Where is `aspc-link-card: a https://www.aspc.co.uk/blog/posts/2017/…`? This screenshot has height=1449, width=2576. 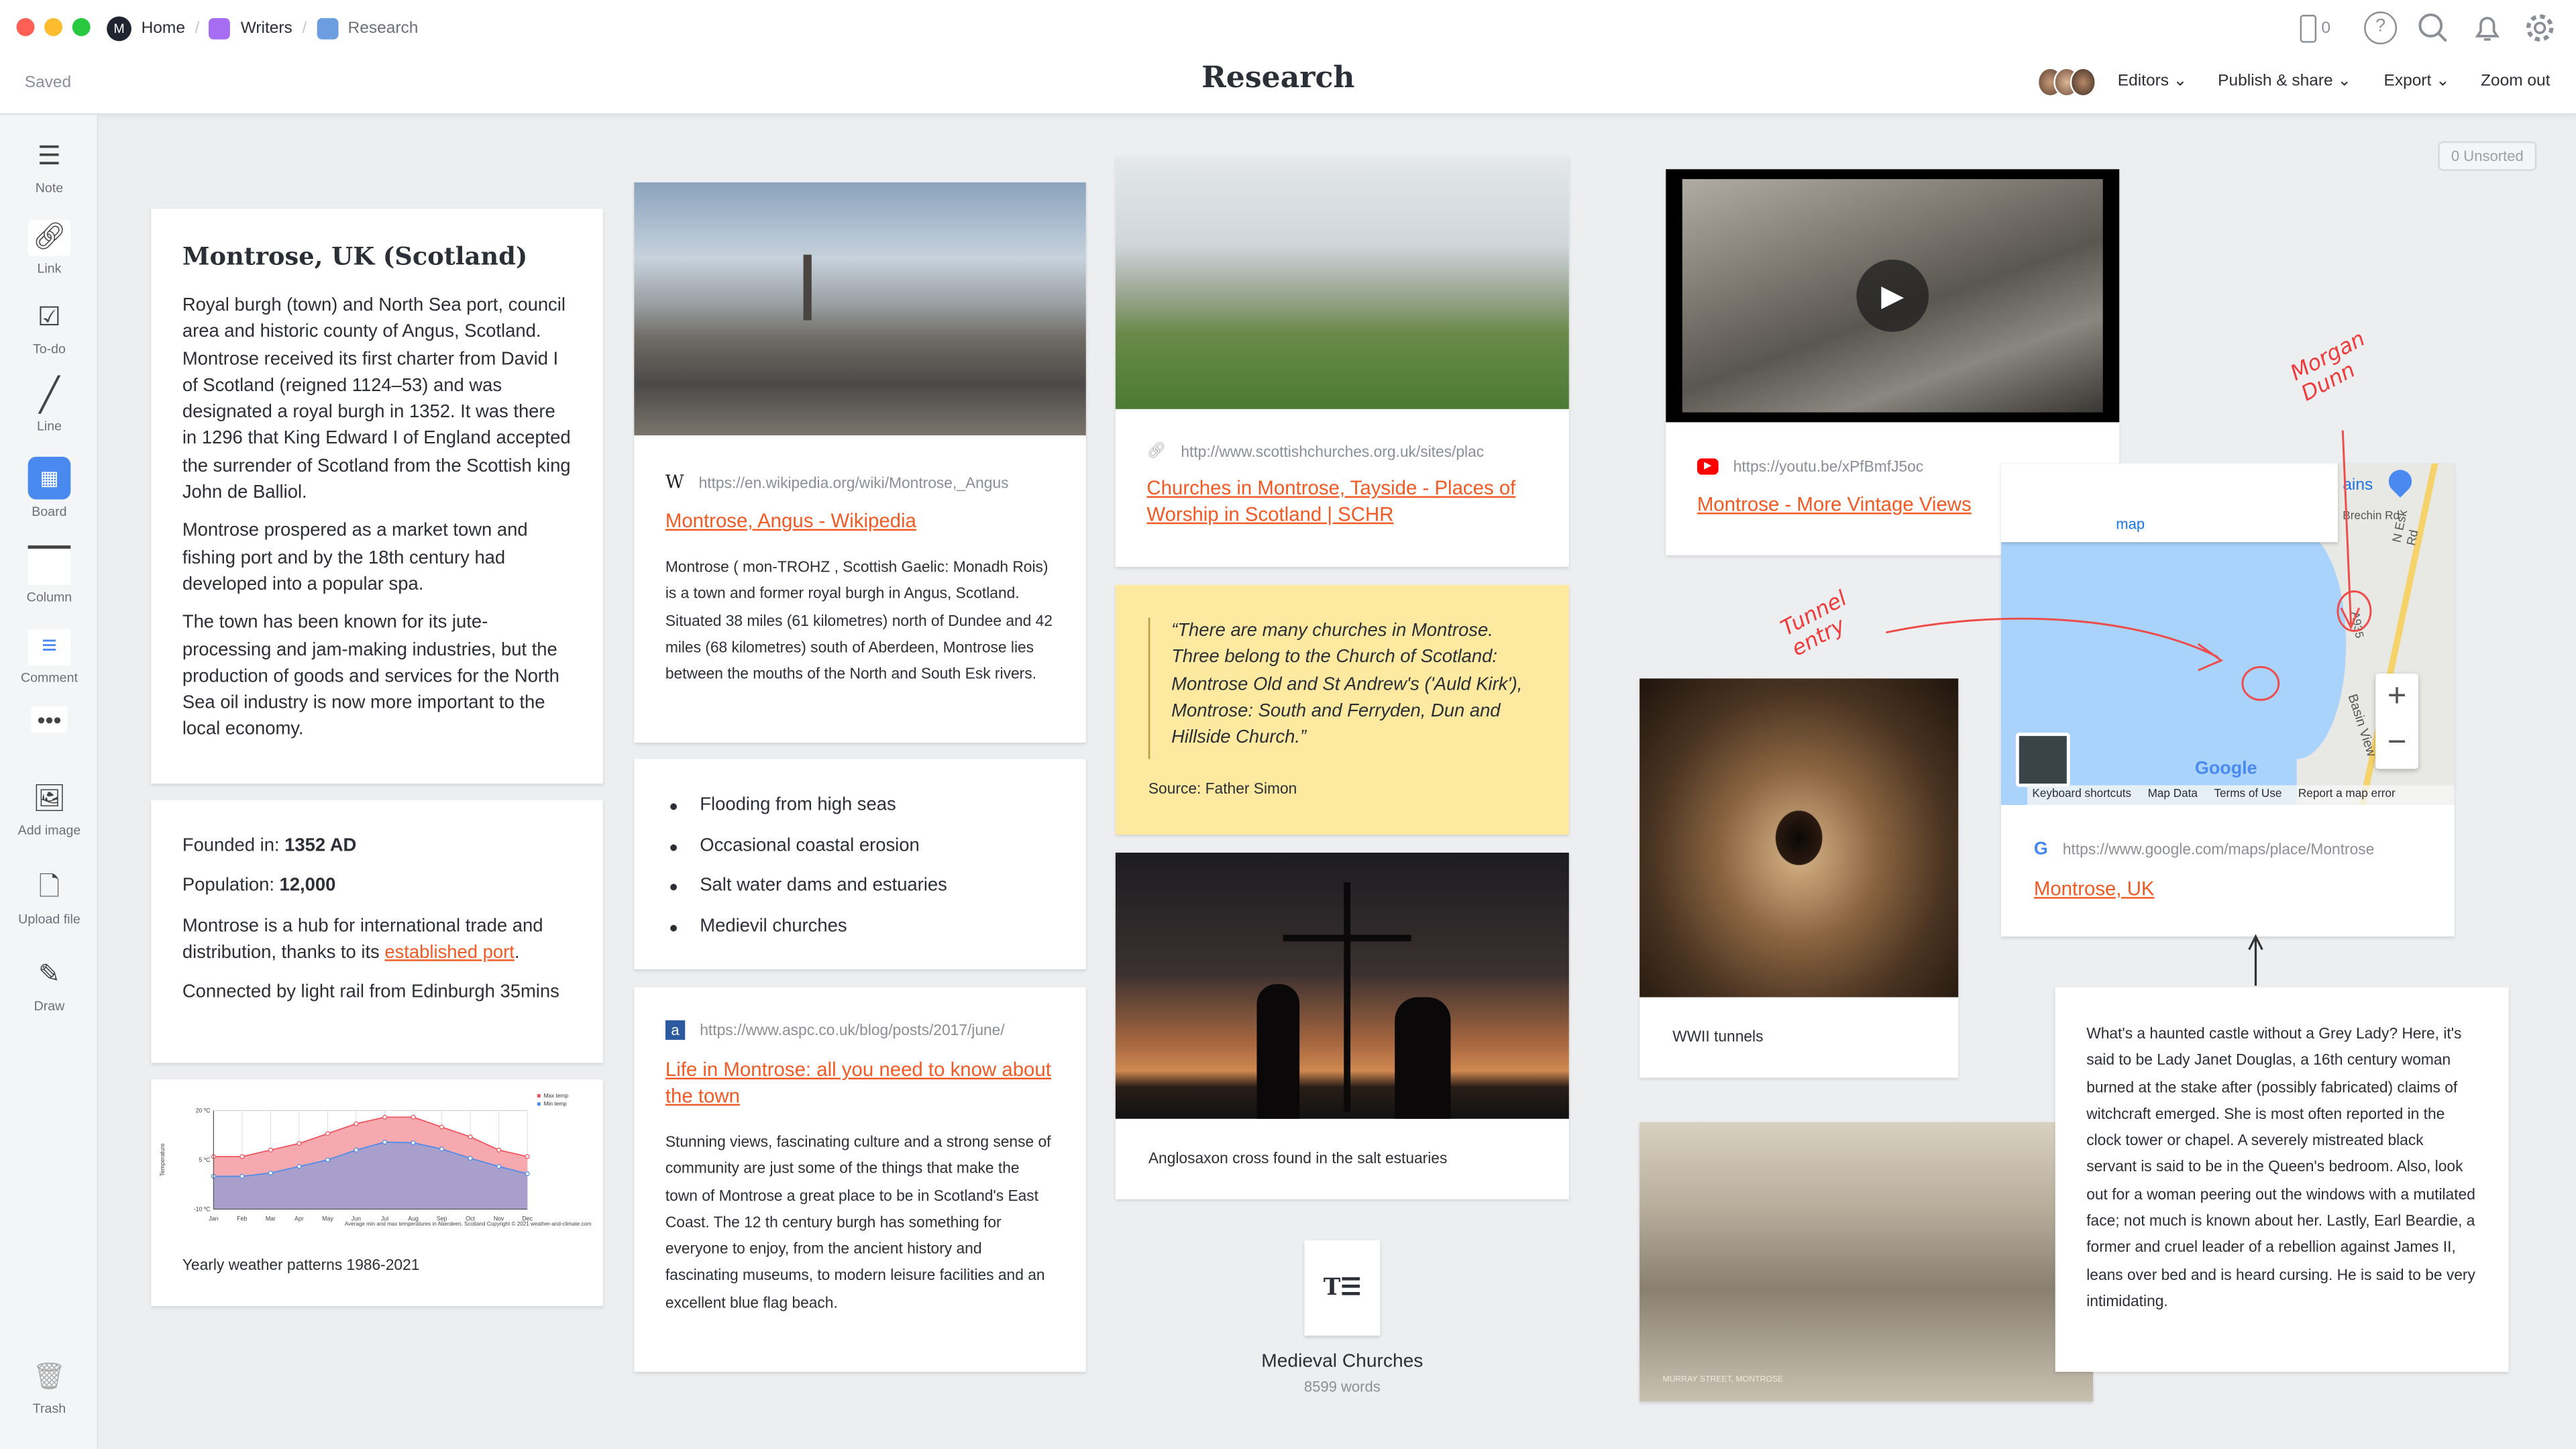 aspc-link-card: a https://www.aspc.co.uk/blog/posts/2017/… is located at coordinates (860, 1179).